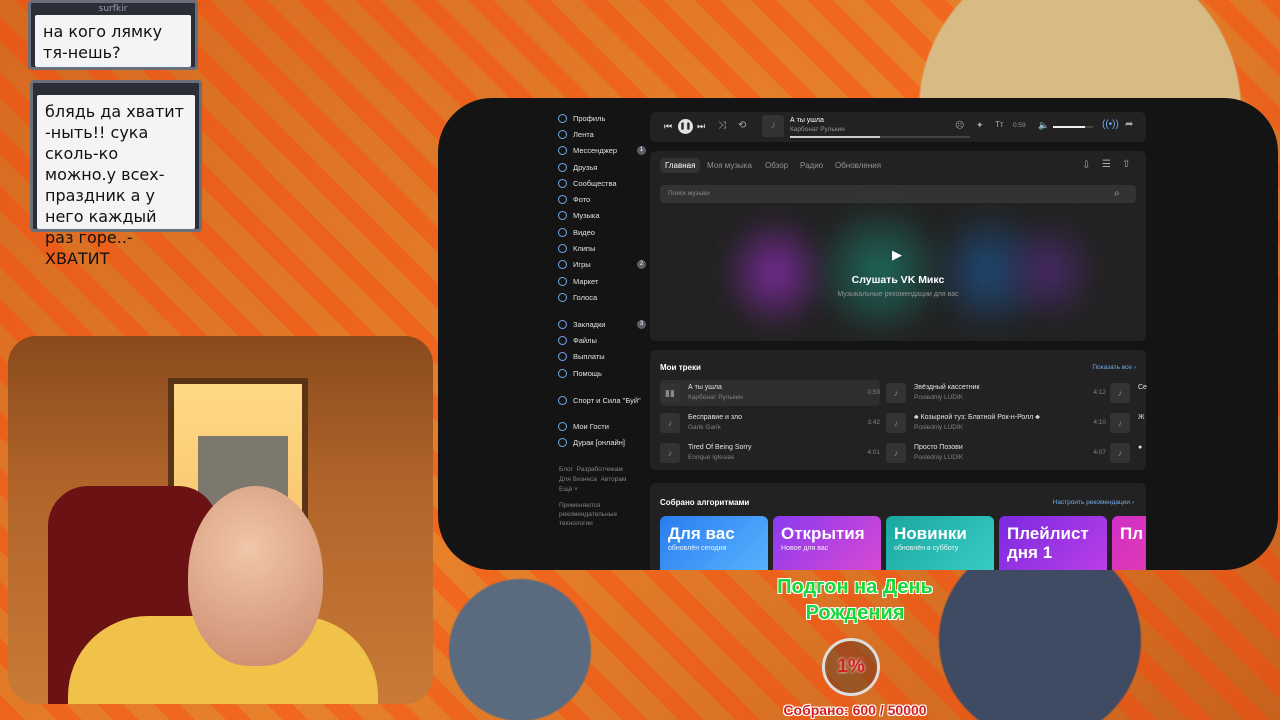  Describe the element at coordinates (602, 265) in the screenshot. I see `sidebar-item: Игры 2` at that location.